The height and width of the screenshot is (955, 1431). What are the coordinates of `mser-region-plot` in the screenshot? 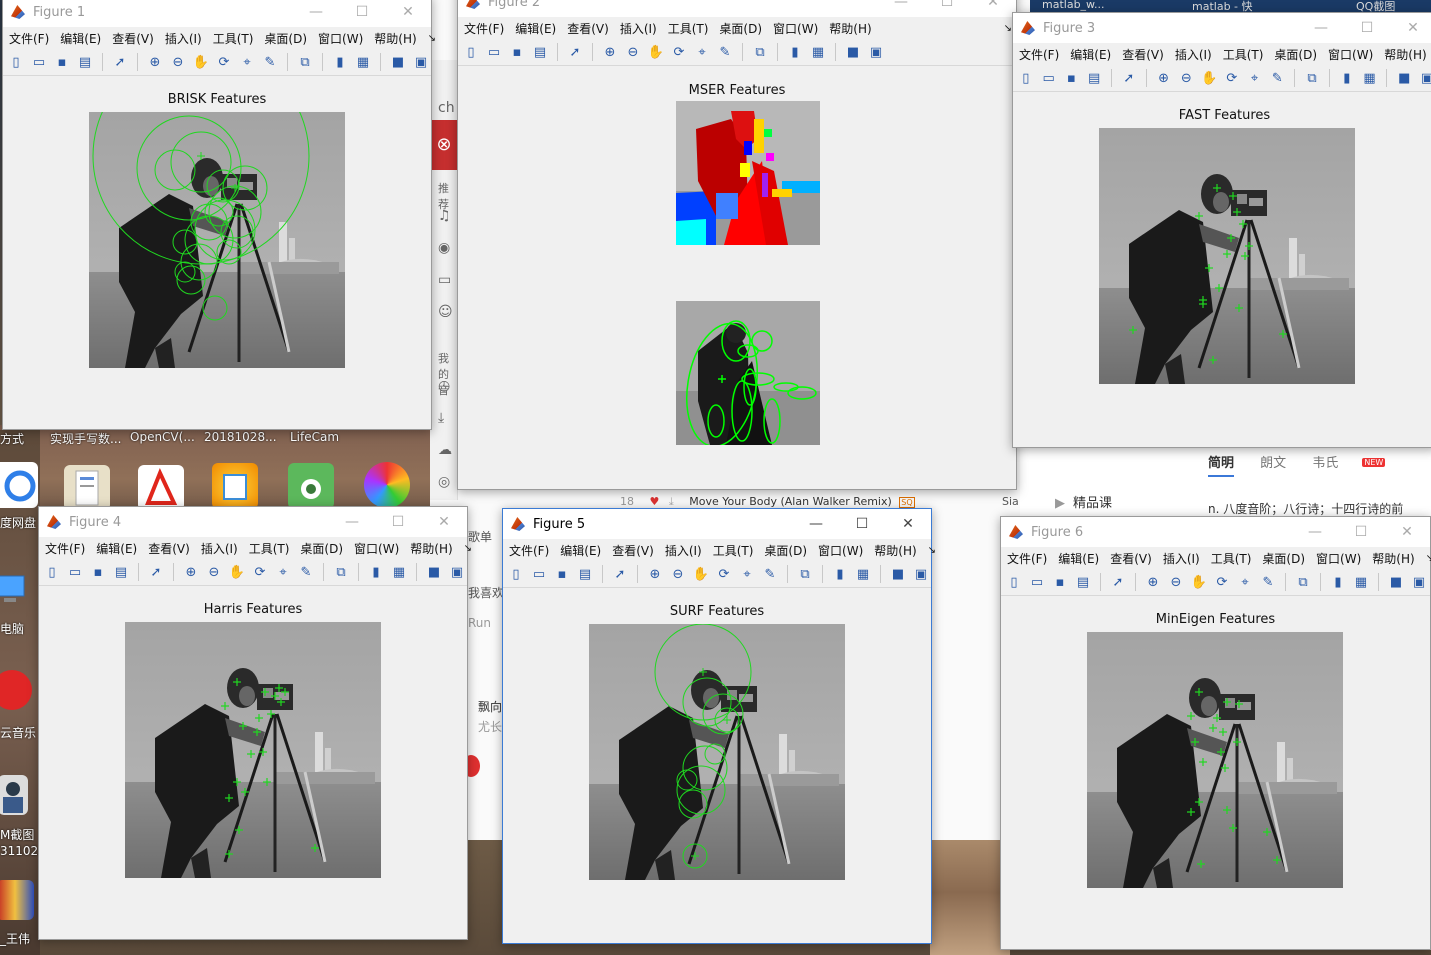 It's located at (748, 173).